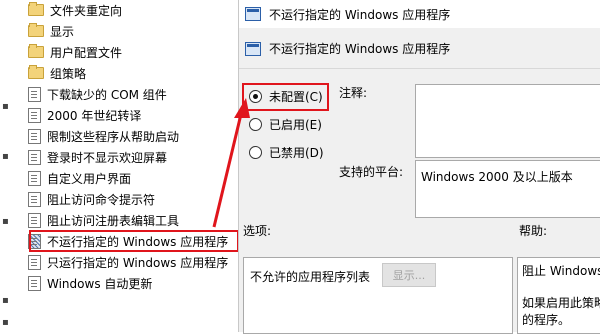 Image resolution: width=600 pixels, height=334 pixels. I want to click on tree-item-label: 自定义用户界面, so click(89, 178).